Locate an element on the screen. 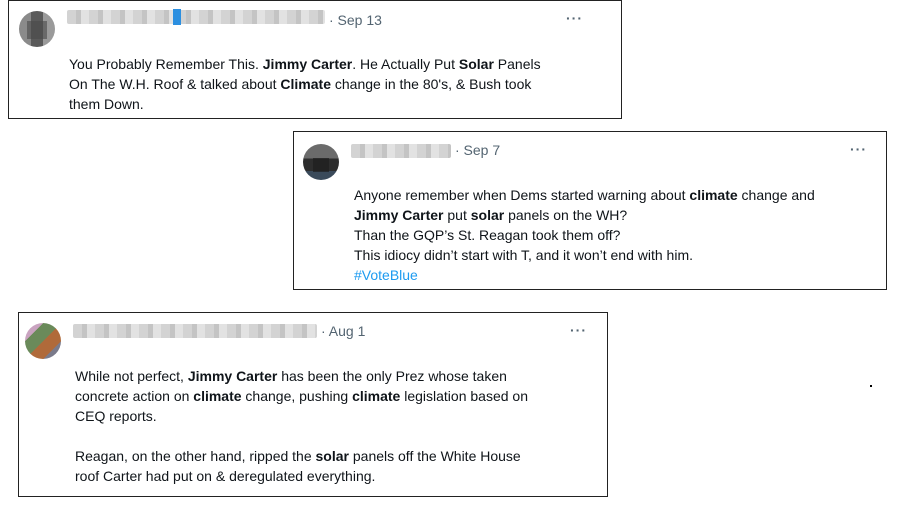  verified-badge-icon is located at coordinates (177, 17).